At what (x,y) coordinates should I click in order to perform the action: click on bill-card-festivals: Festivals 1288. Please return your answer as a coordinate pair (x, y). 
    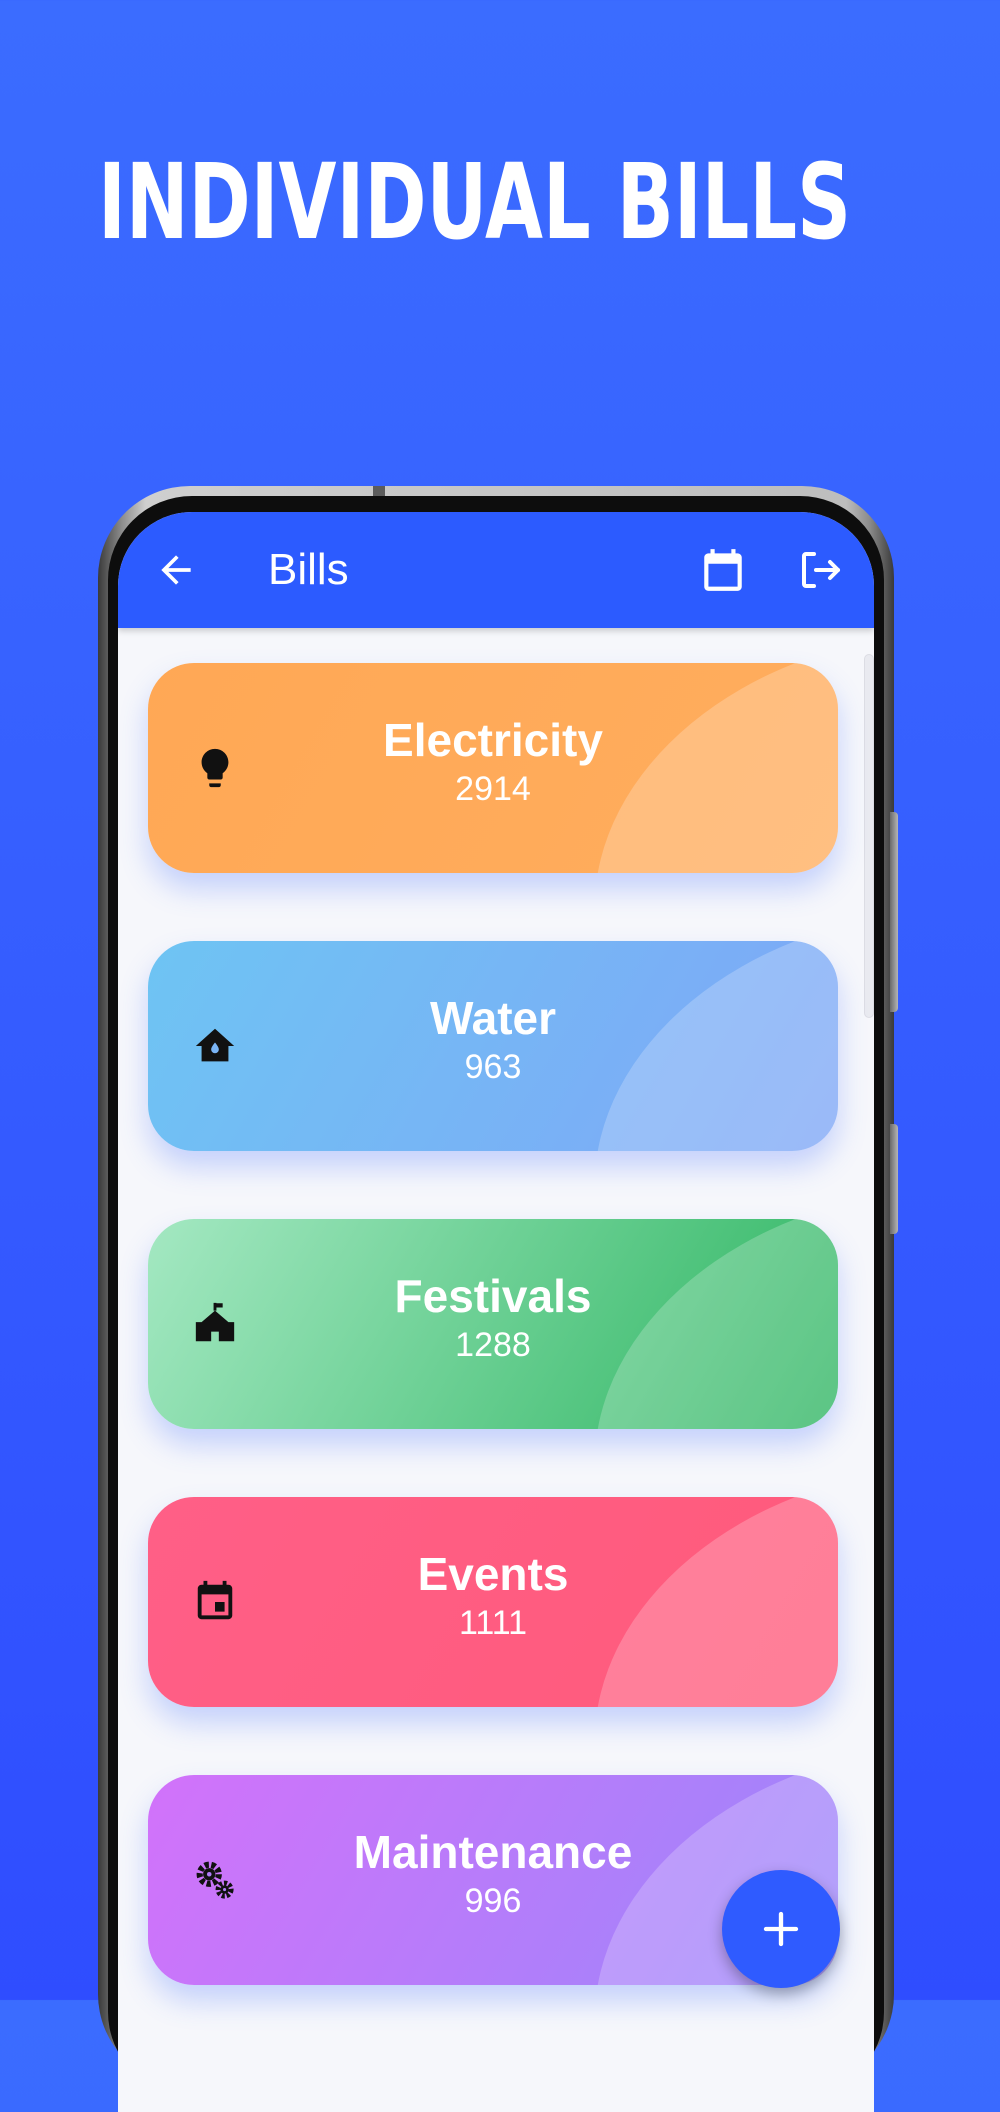
    Looking at the image, I should click on (493, 1324).